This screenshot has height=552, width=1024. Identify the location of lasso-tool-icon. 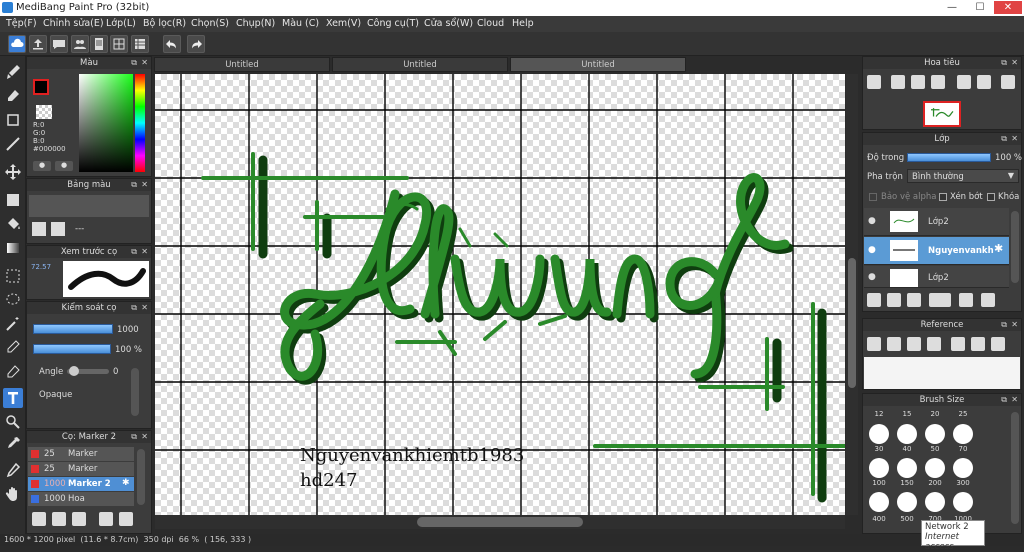
(13, 300).